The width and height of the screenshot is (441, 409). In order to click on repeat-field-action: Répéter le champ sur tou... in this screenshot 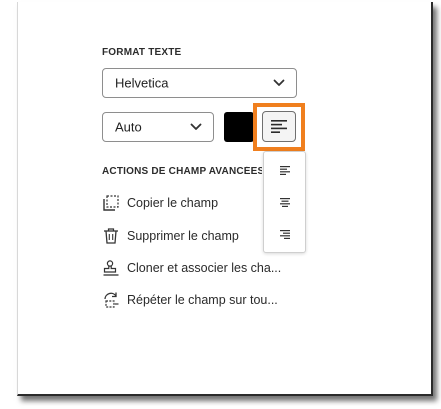, I will do `click(190, 300)`.